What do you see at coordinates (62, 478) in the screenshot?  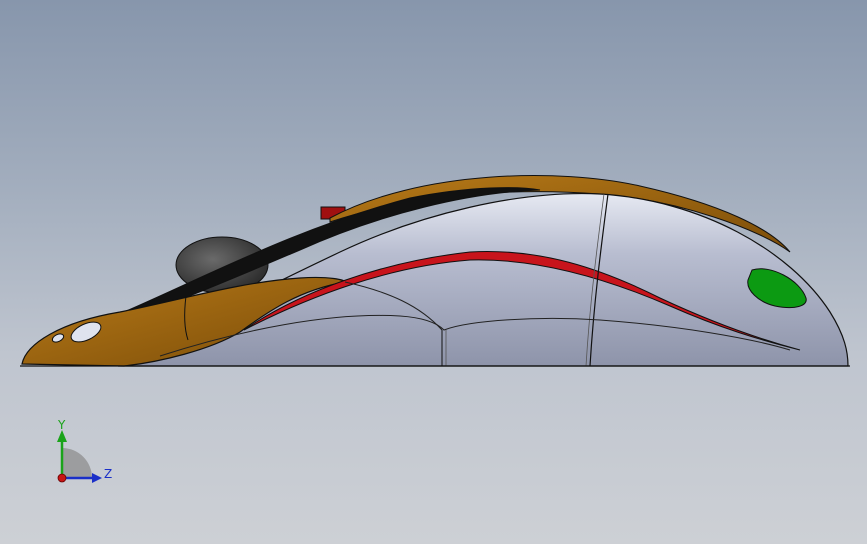 I see `triad-x-axis-dot` at bounding box center [62, 478].